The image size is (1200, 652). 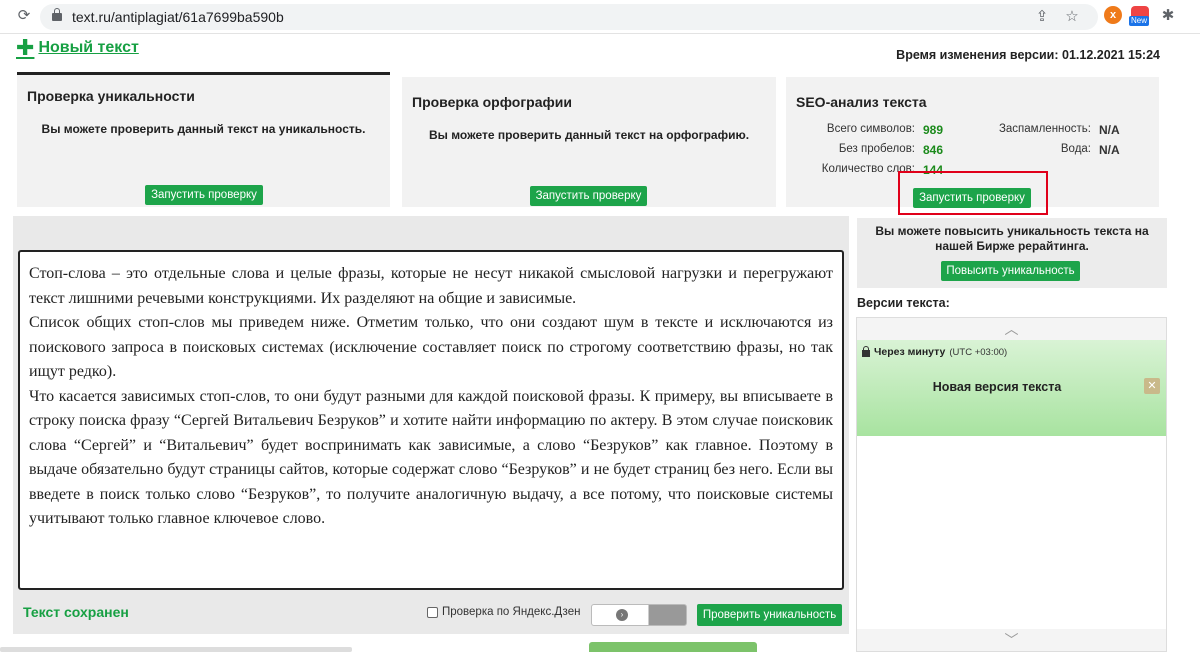 I want to click on extensions-puzzle-icon: ✱, so click(x=1168, y=16).